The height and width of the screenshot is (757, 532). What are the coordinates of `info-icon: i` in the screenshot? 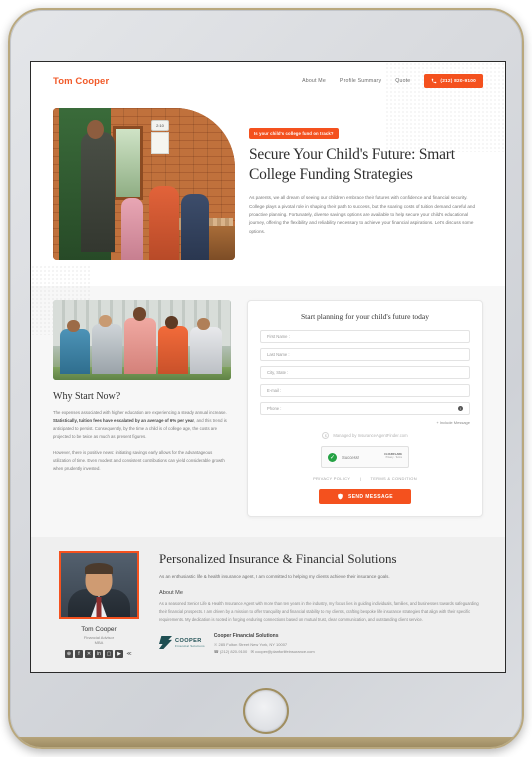 It's located at (460, 408).